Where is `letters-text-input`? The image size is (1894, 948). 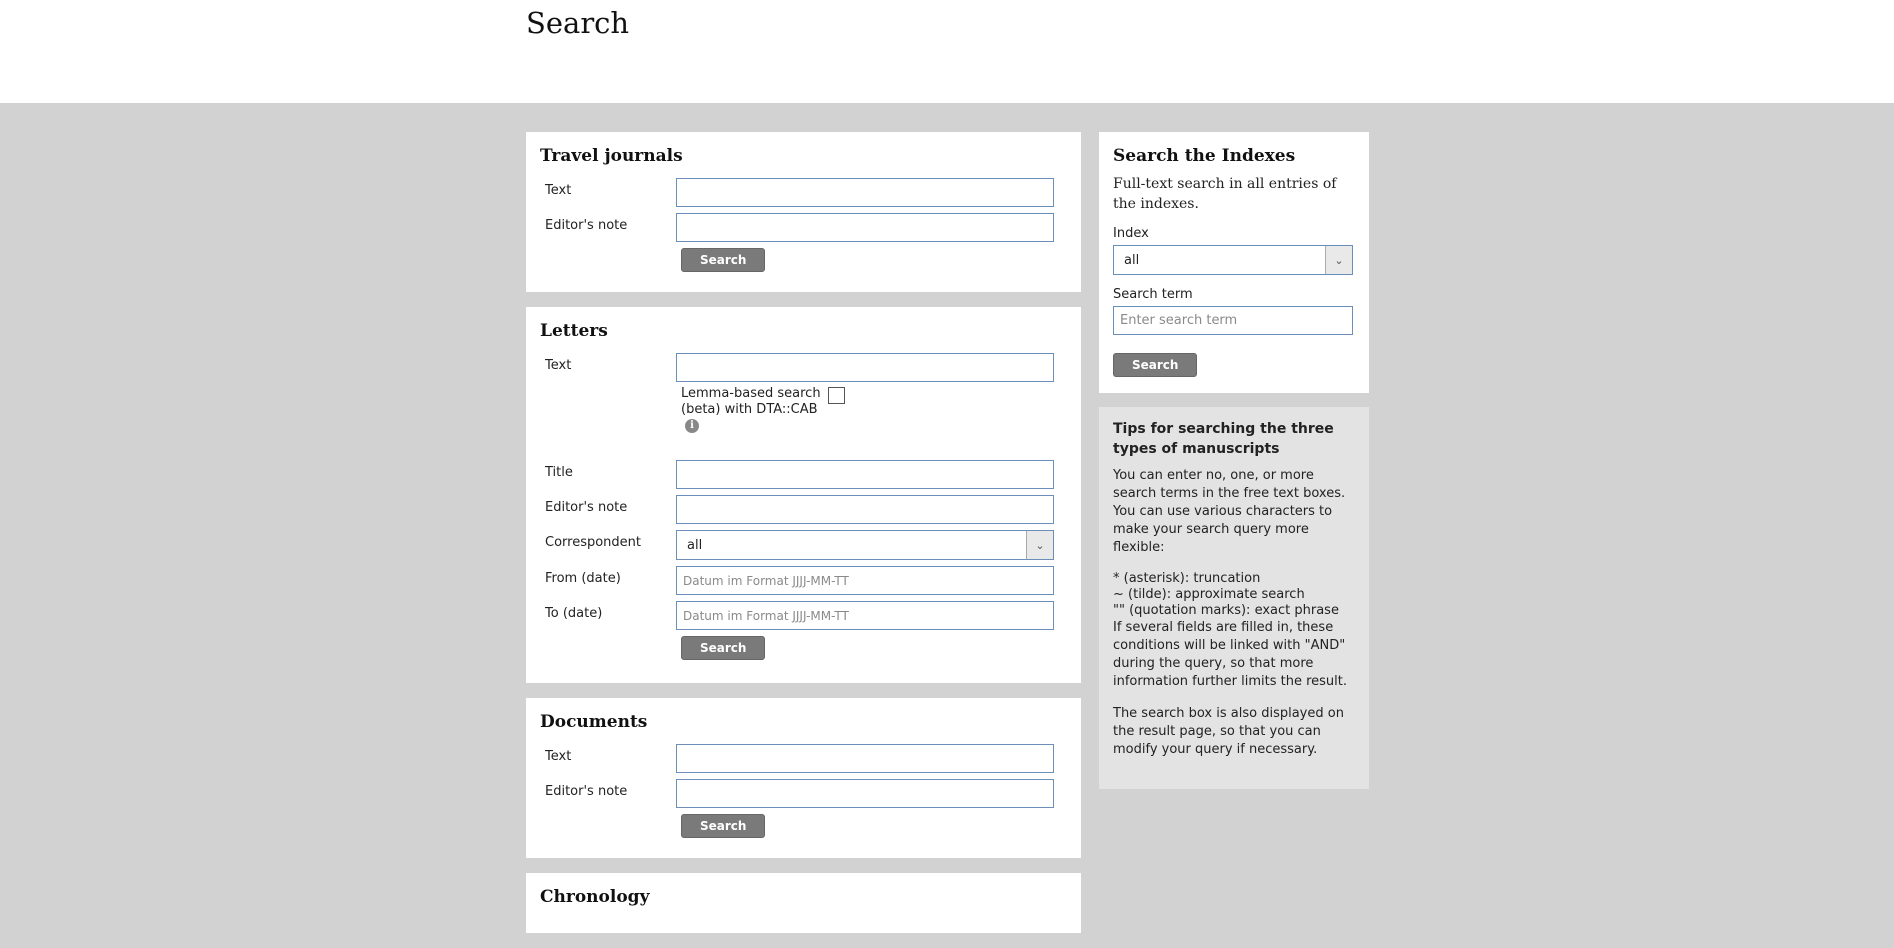
letters-text-input is located at coordinates (865, 367).